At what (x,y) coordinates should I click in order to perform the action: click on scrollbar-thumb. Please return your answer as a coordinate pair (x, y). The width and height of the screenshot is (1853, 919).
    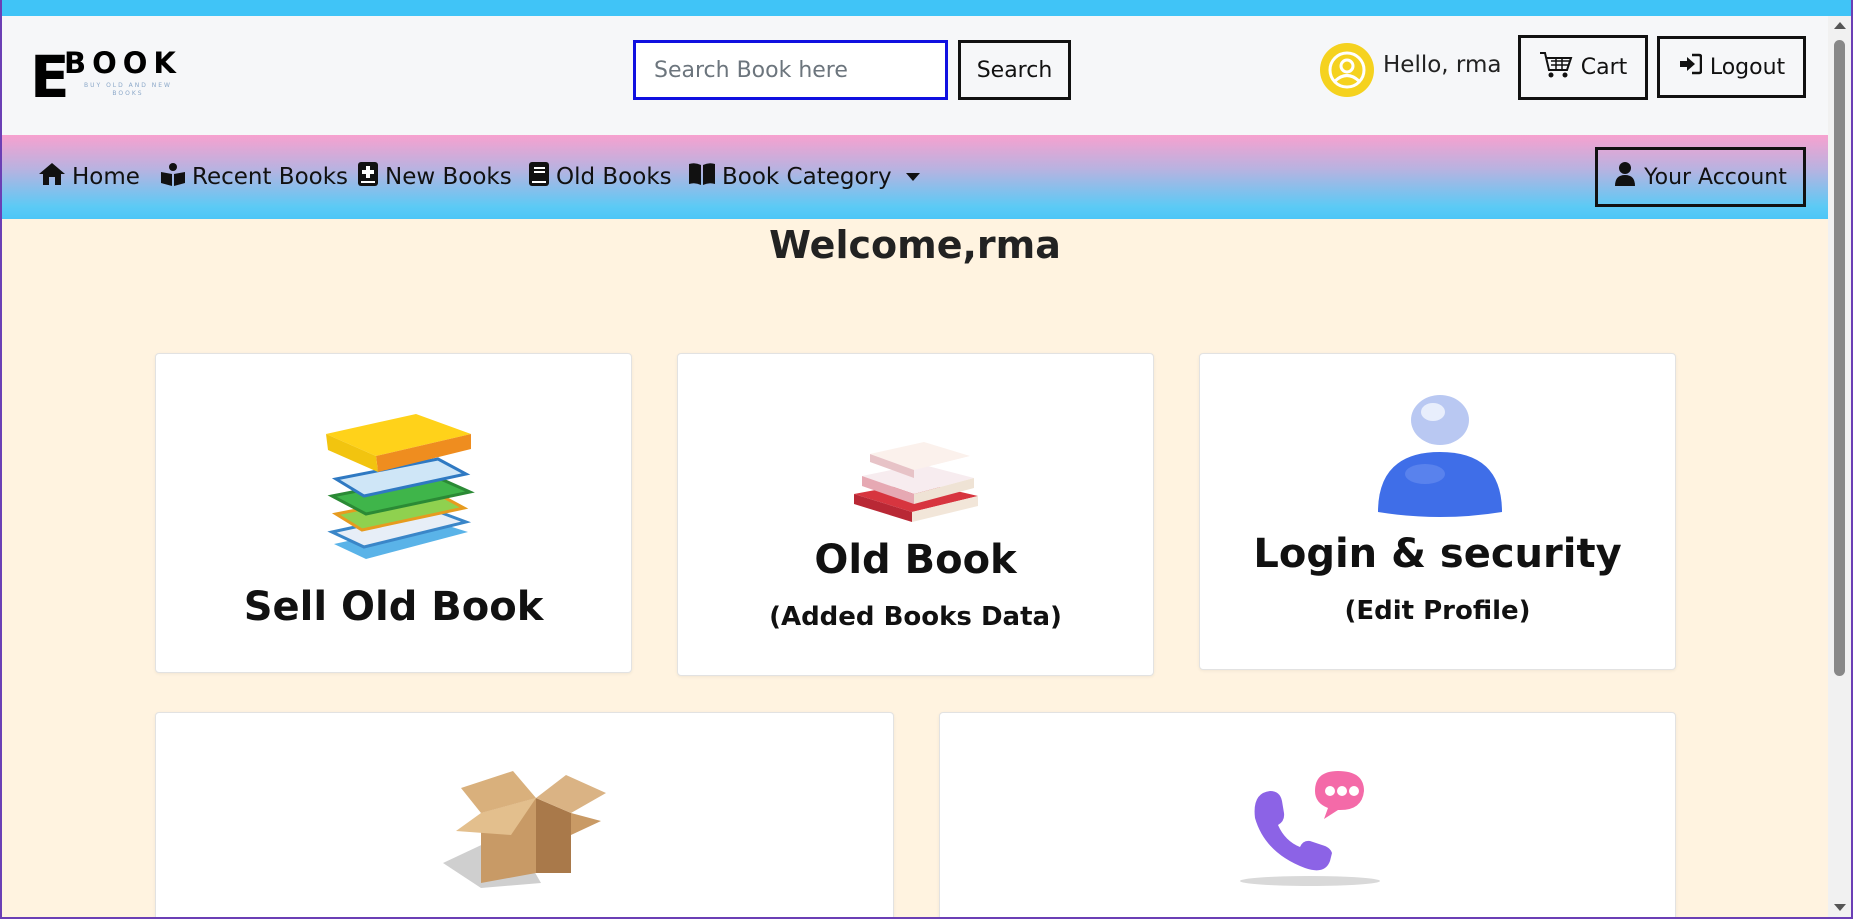
    Looking at the image, I should click on (1839, 358).